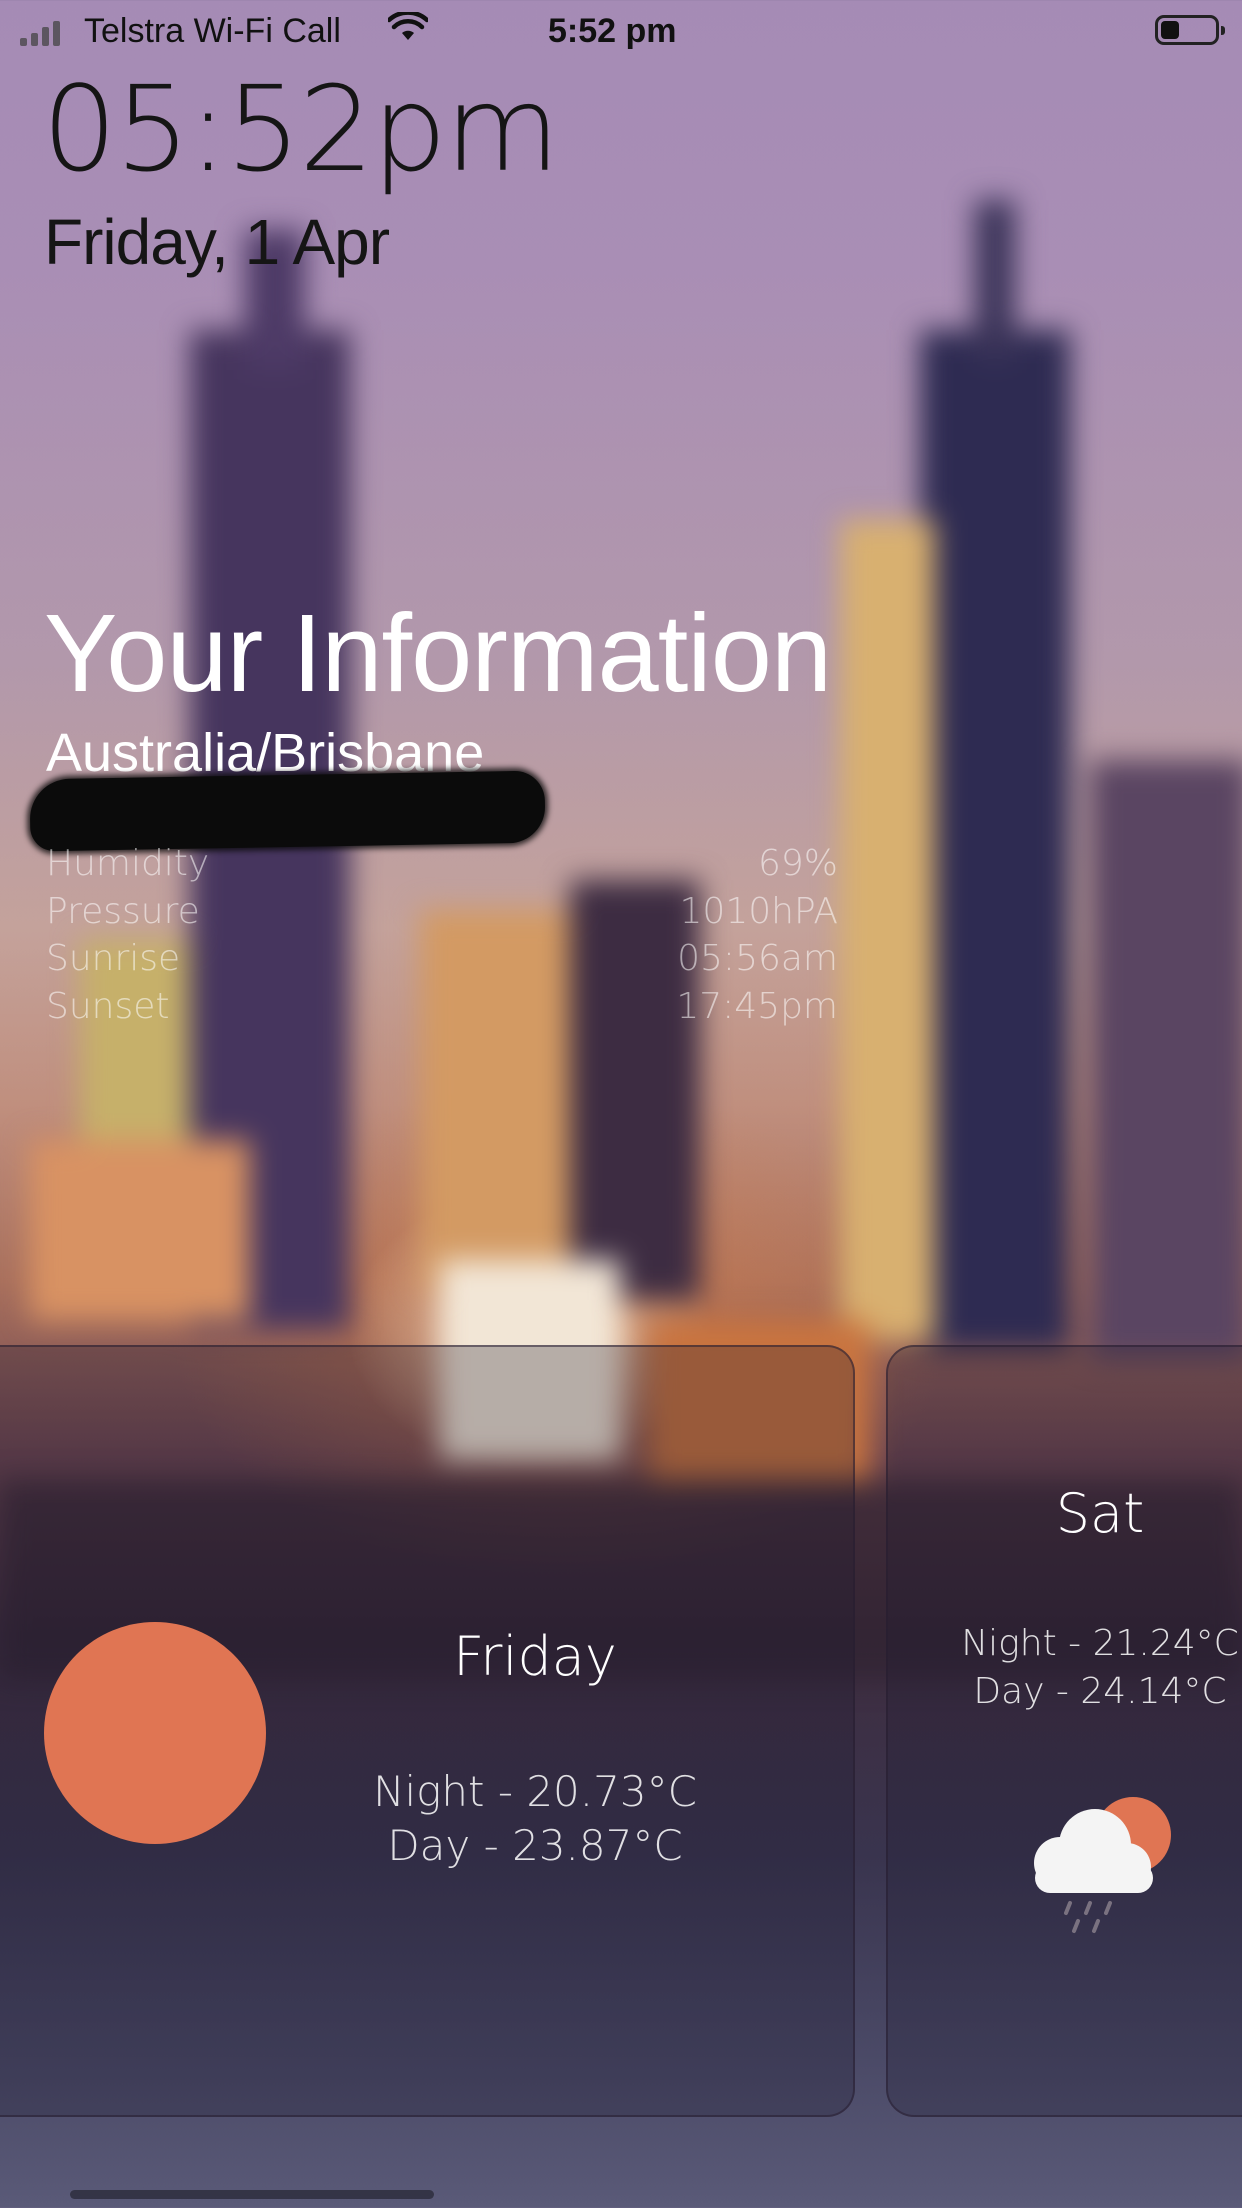 This screenshot has width=1242, height=2208. I want to click on forecast-day-name: Sat, so click(1100, 1513).